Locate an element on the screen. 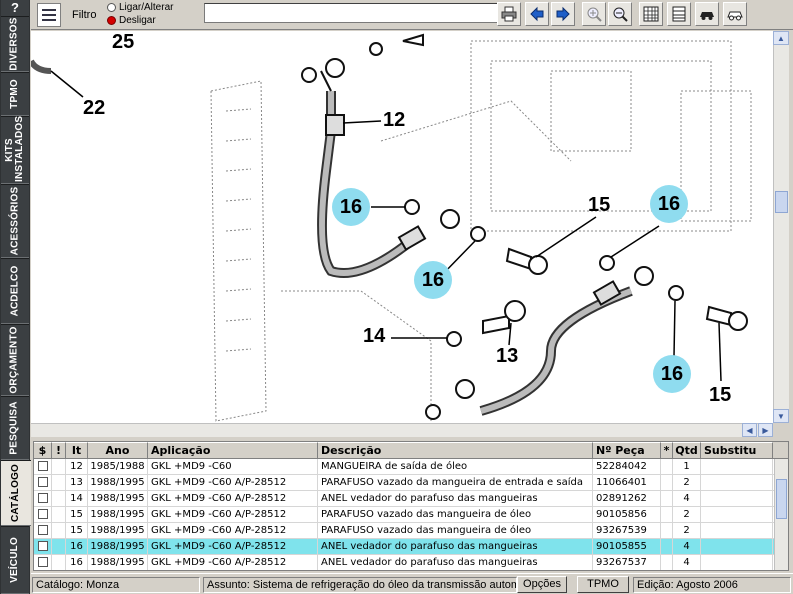  zoom-in-icon is located at coordinates (594, 14).